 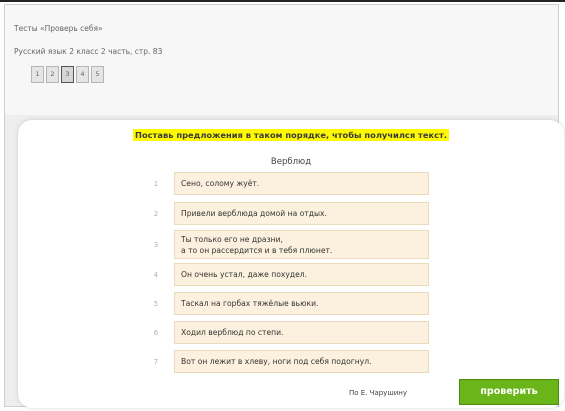 I want to click on sentence-text: Привели верблюда домой на отдых., so click(x=254, y=213).